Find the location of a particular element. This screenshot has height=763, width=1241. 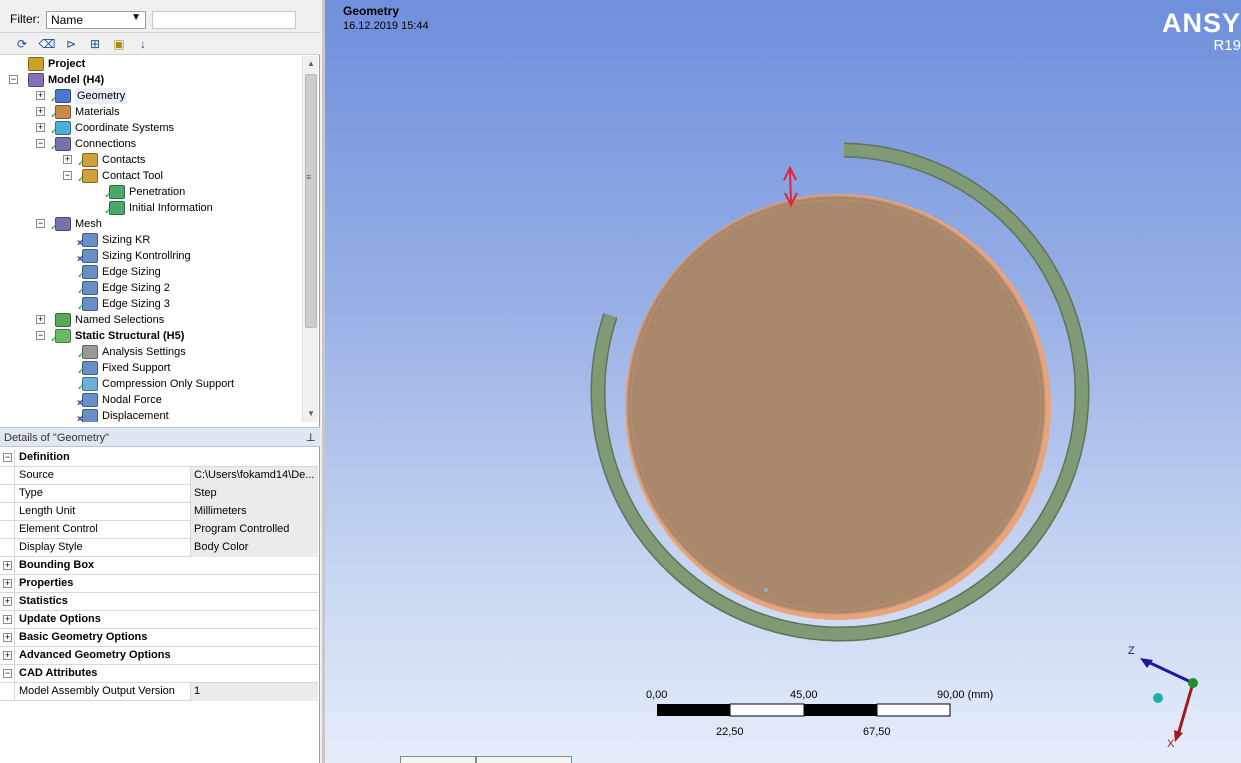

tree-item: × Sizing Kontrollring is located at coordinates (150, 256).